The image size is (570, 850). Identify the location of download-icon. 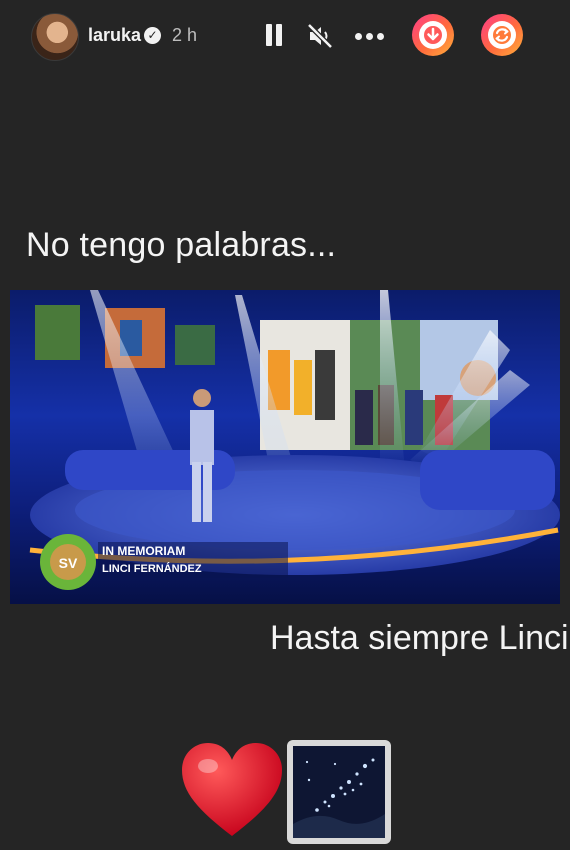
(433, 35).